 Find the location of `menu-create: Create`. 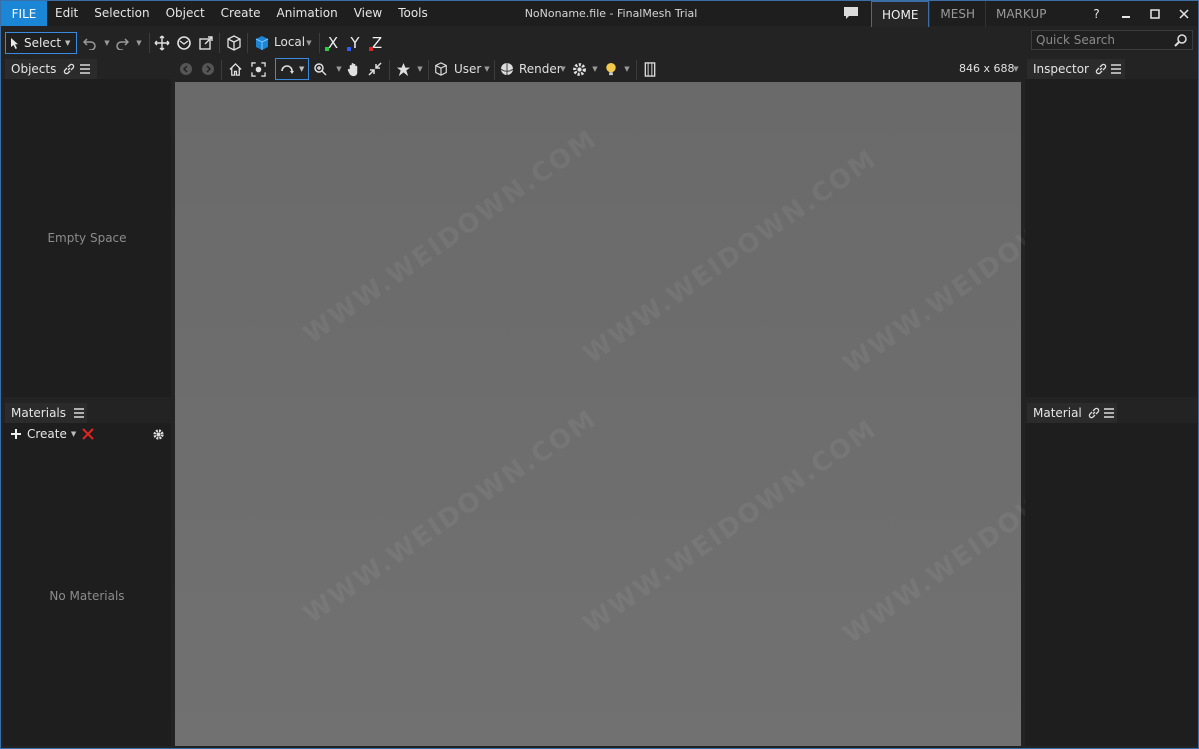

menu-create: Create is located at coordinates (241, 13).